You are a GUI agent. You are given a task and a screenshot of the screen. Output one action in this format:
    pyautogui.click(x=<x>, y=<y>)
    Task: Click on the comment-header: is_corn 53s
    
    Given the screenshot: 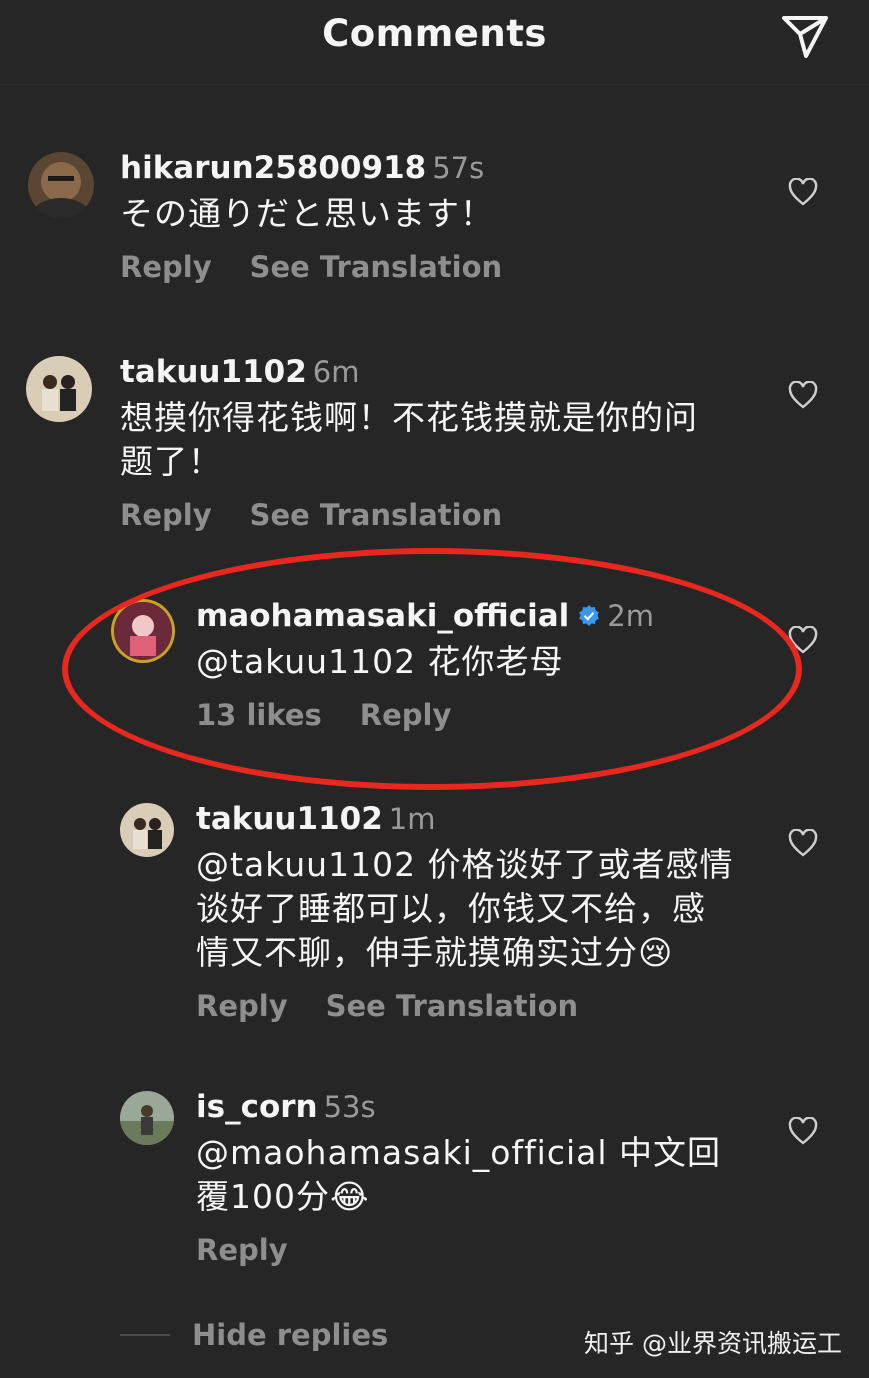 What is the action you would take?
    pyautogui.click(x=496, y=1107)
    